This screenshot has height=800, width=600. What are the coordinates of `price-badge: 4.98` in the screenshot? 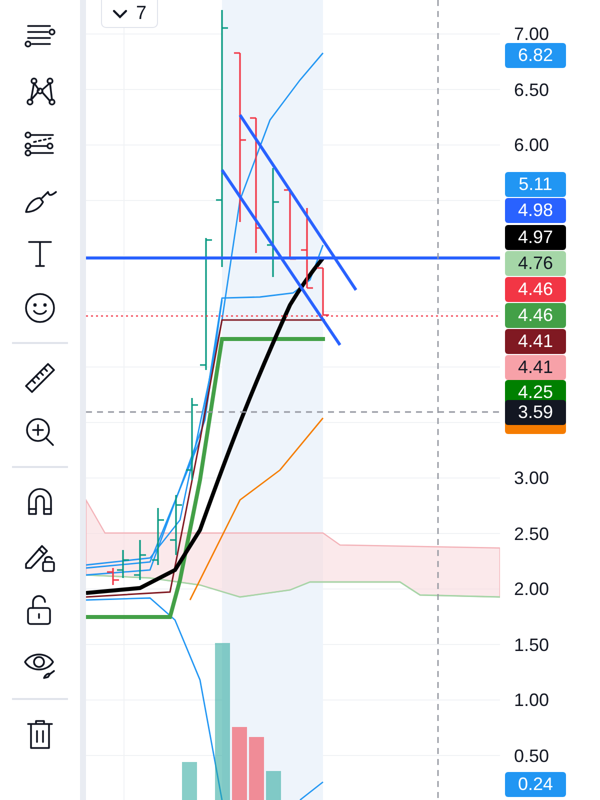 It's located at (535, 210).